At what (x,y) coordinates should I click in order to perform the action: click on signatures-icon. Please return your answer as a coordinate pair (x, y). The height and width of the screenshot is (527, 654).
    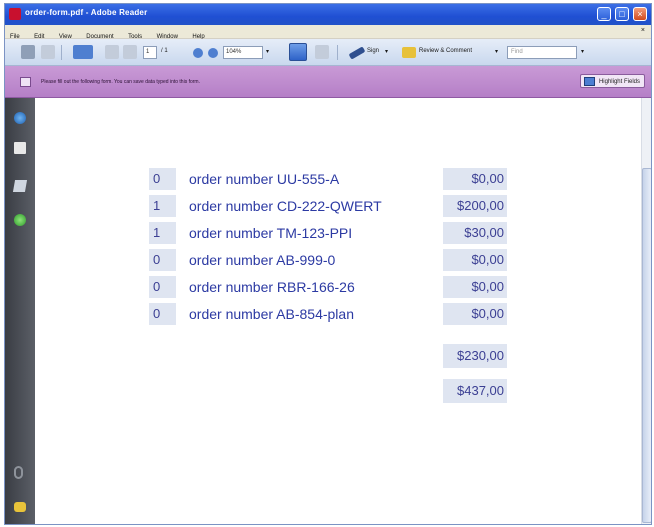
    Looking at the image, I should click on (20, 186).